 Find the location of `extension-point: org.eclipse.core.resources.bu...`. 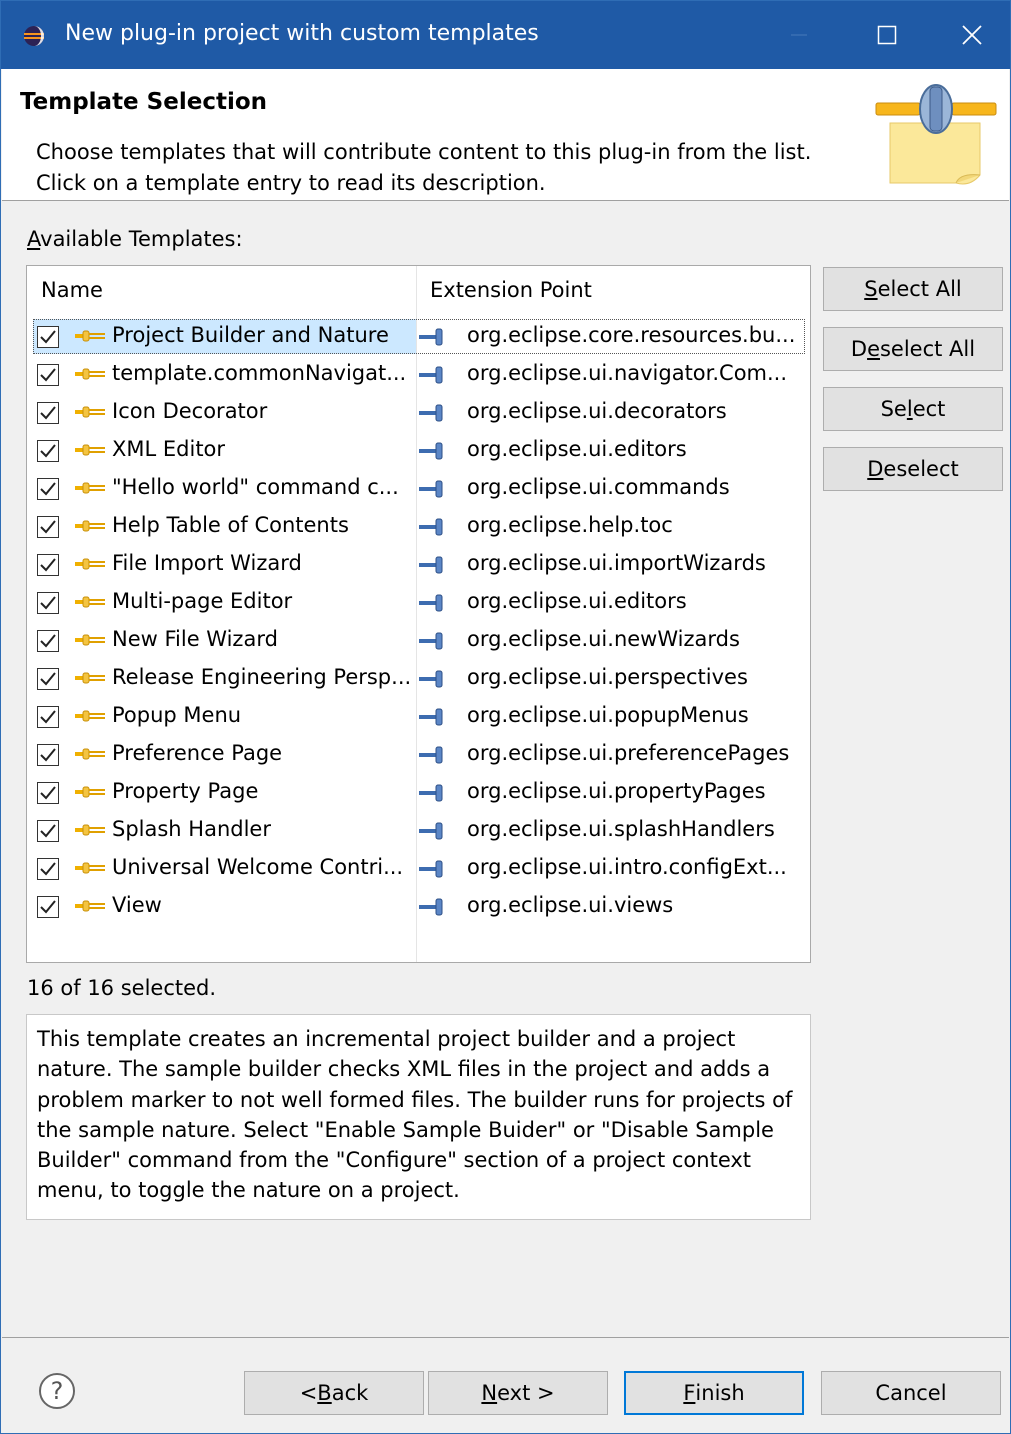

extension-point: org.eclipse.core.resources.bu... is located at coordinates (631, 335).